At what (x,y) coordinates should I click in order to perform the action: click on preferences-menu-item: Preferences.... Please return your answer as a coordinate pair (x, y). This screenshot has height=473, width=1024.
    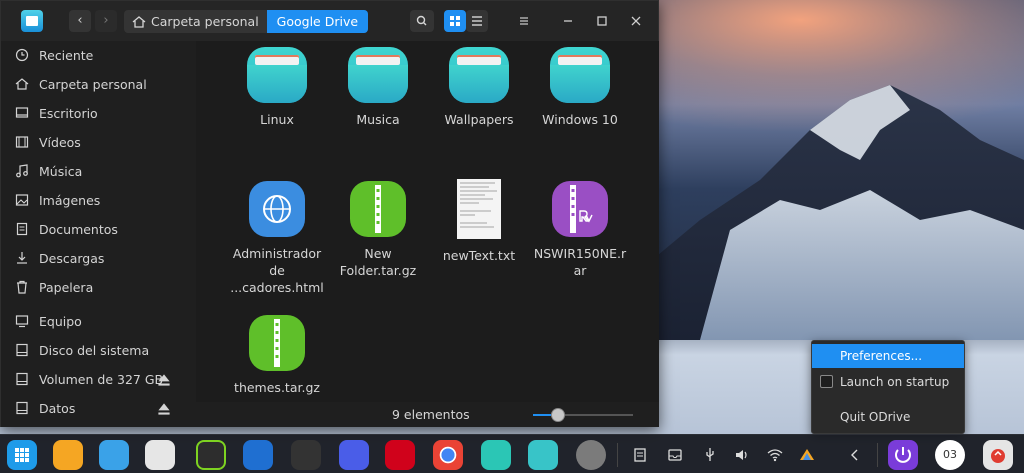
    Looking at the image, I should click on (888, 356).